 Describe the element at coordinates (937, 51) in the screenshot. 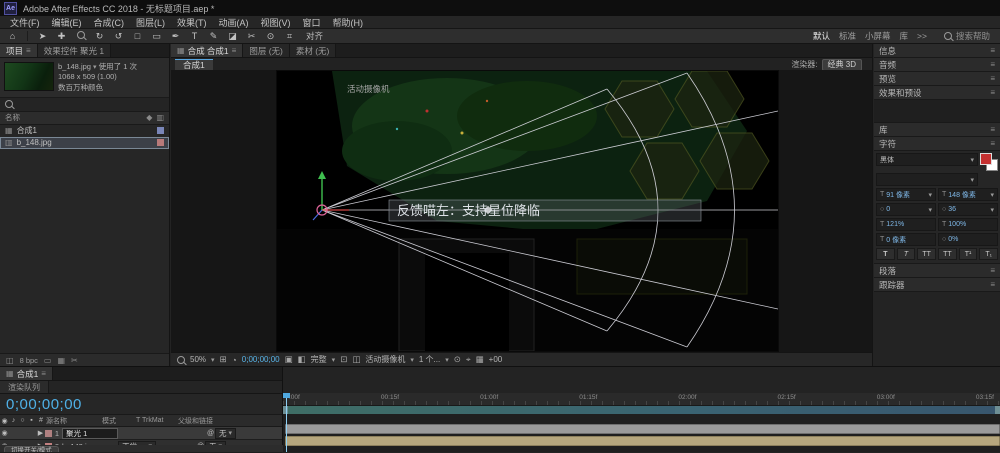

I see `panel-info: 信息 ≡` at that location.